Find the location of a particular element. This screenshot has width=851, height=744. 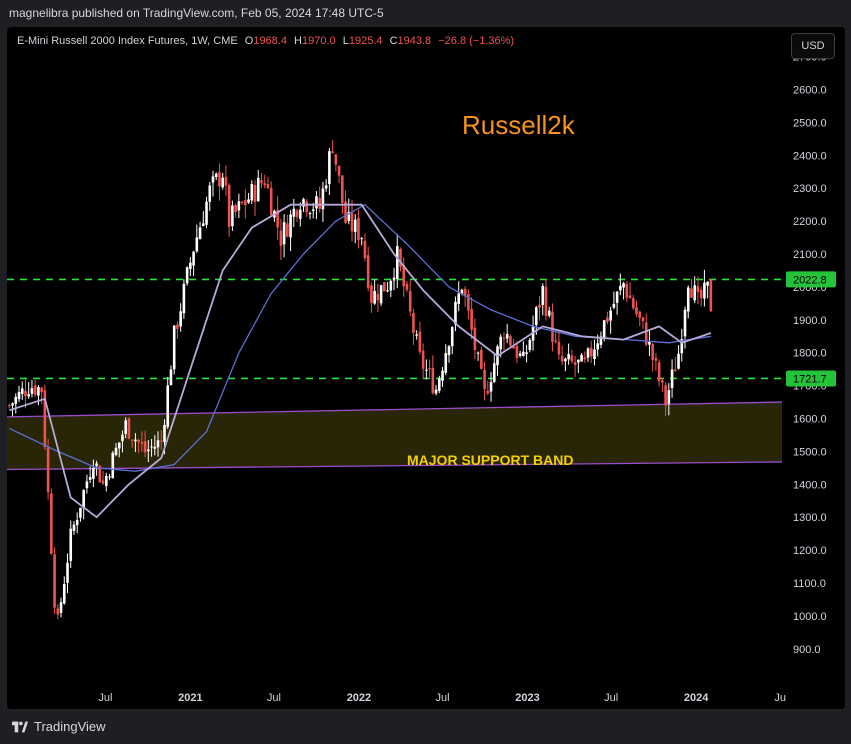

time-axis is located at coordinates (426, 697).